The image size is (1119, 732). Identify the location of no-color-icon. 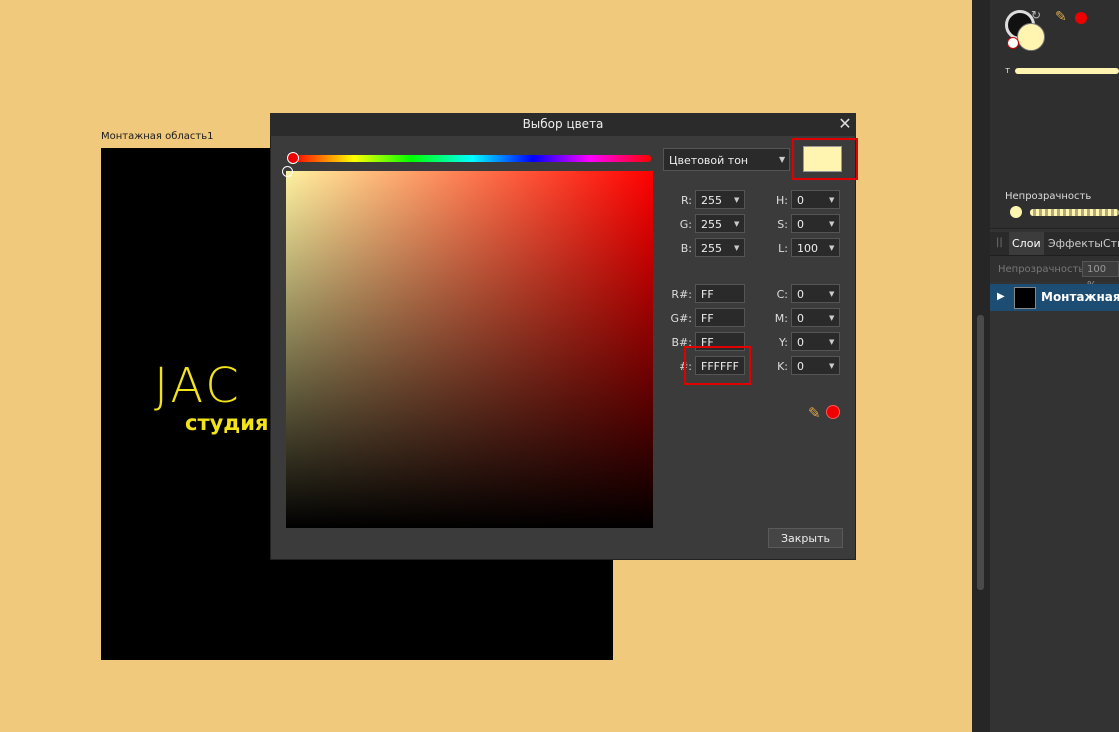
(1013, 43).